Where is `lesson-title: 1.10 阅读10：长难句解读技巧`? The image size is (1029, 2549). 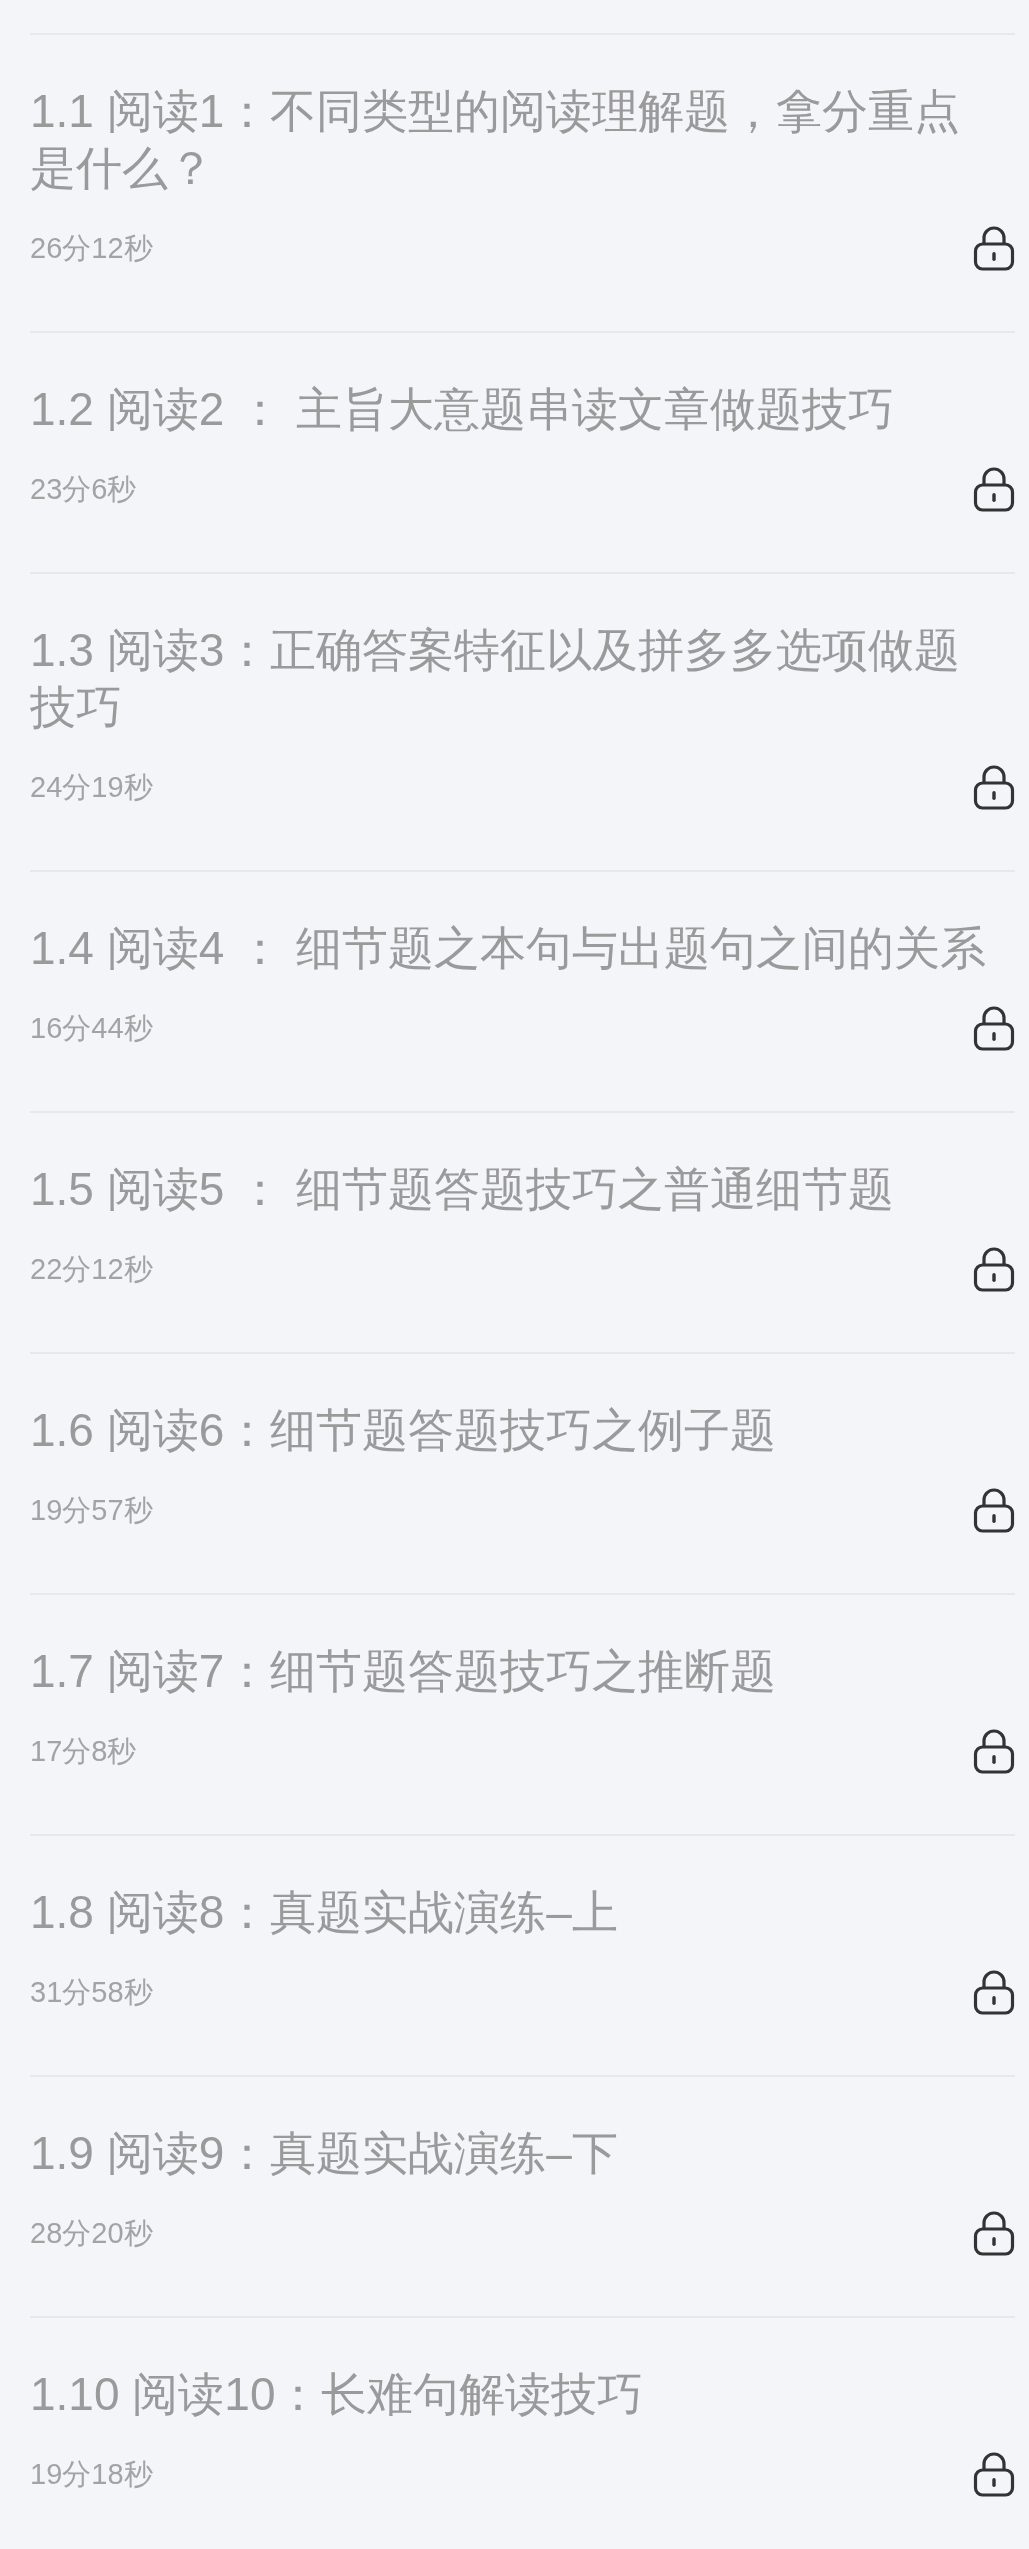
lesson-title: 1.10 阅读10：长难句解读技巧 is located at coordinates (522, 2394).